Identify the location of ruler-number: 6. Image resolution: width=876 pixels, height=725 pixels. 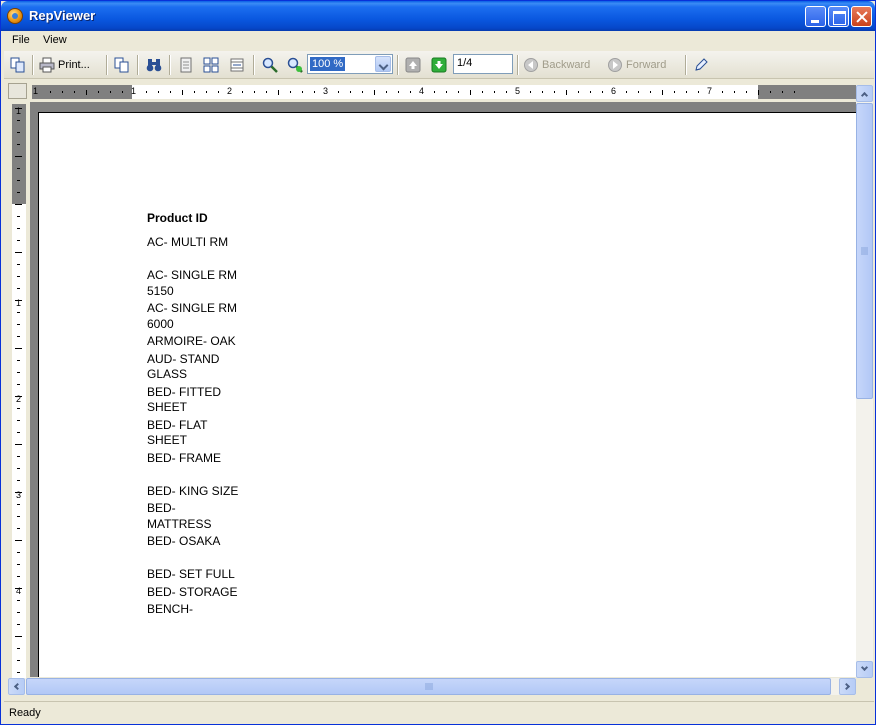
(614, 91).